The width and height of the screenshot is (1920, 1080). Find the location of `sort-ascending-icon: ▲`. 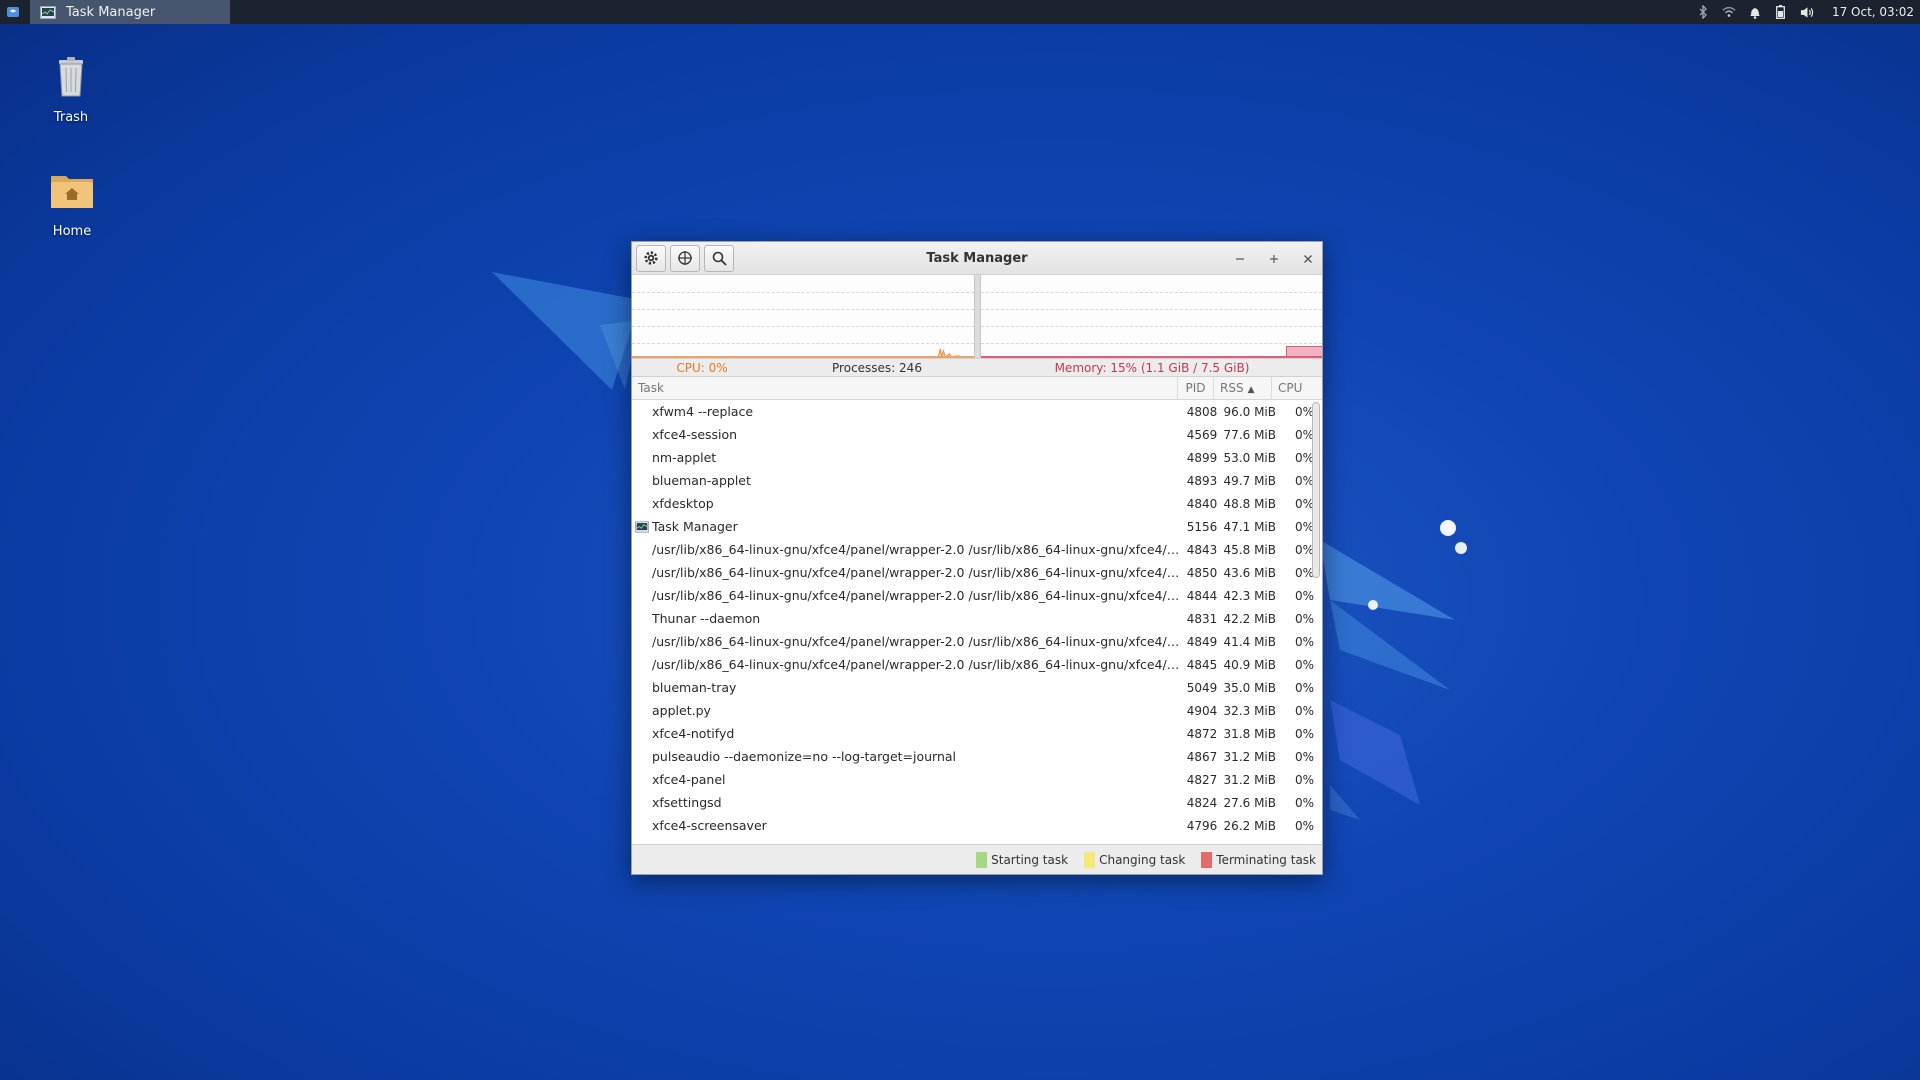

sort-ascending-icon: ▲ is located at coordinates (1251, 389).